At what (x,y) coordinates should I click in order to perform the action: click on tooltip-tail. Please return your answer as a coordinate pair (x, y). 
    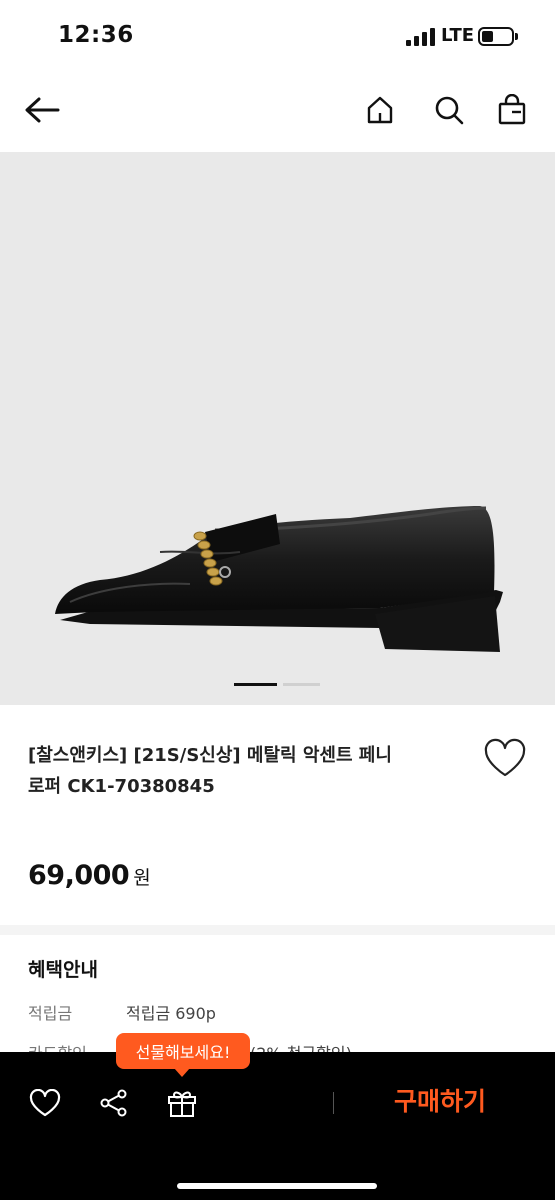
    Looking at the image, I should click on (182, 1072).